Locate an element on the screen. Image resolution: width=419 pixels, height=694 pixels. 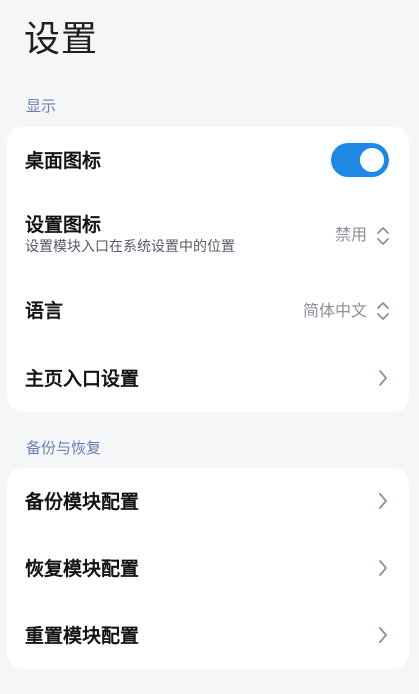
home-entry-settings-label: 主页入口设置 is located at coordinates (82, 379).